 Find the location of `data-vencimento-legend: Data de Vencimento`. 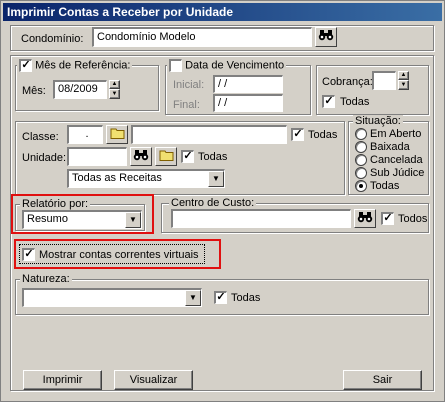

data-vencimento-legend: Data de Vencimento is located at coordinates (227, 65).